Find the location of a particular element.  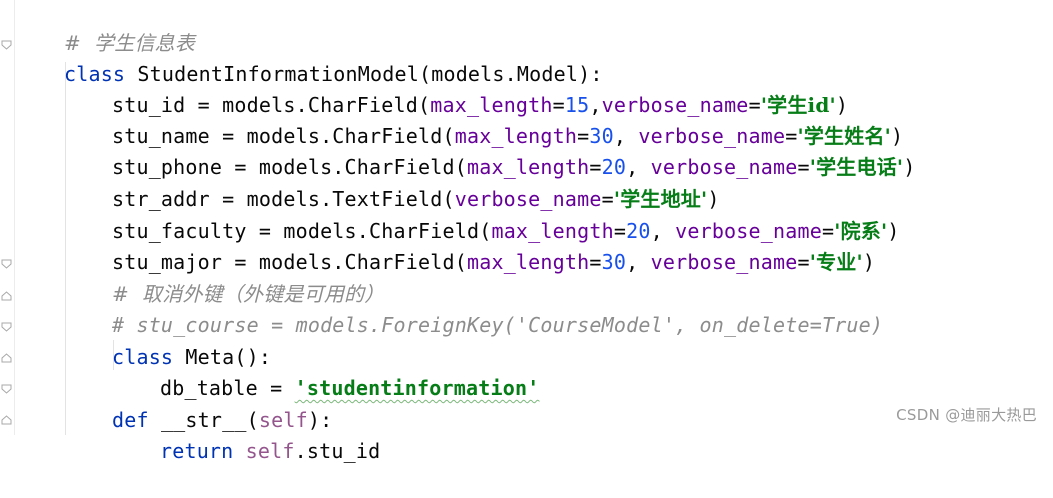

code-line: # 取消外键（外键是可用的） is located at coordinates (223, 277).